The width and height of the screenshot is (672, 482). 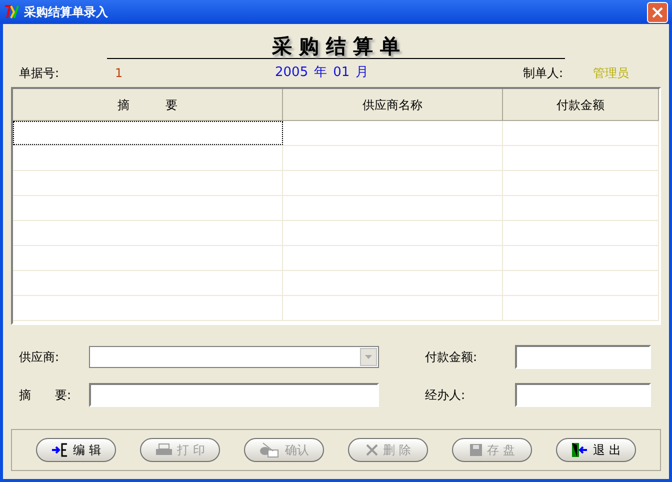 I want to click on month-unit: 月, so click(x=362, y=73).